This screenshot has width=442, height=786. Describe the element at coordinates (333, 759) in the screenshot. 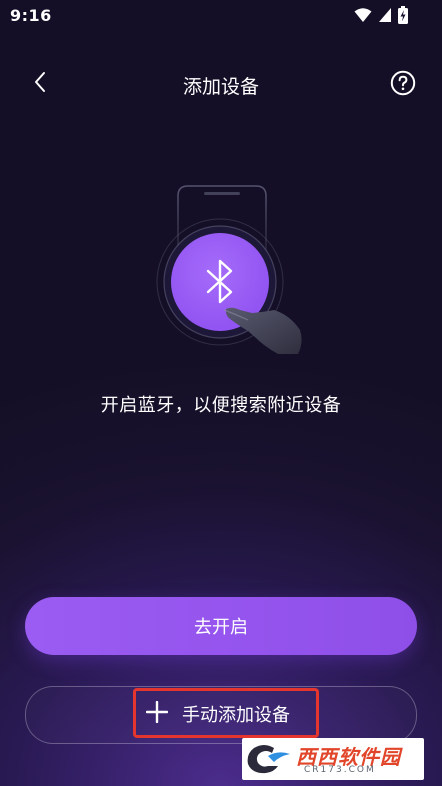

I see `watermark: 西西软件园 CR173.COM` at that location.